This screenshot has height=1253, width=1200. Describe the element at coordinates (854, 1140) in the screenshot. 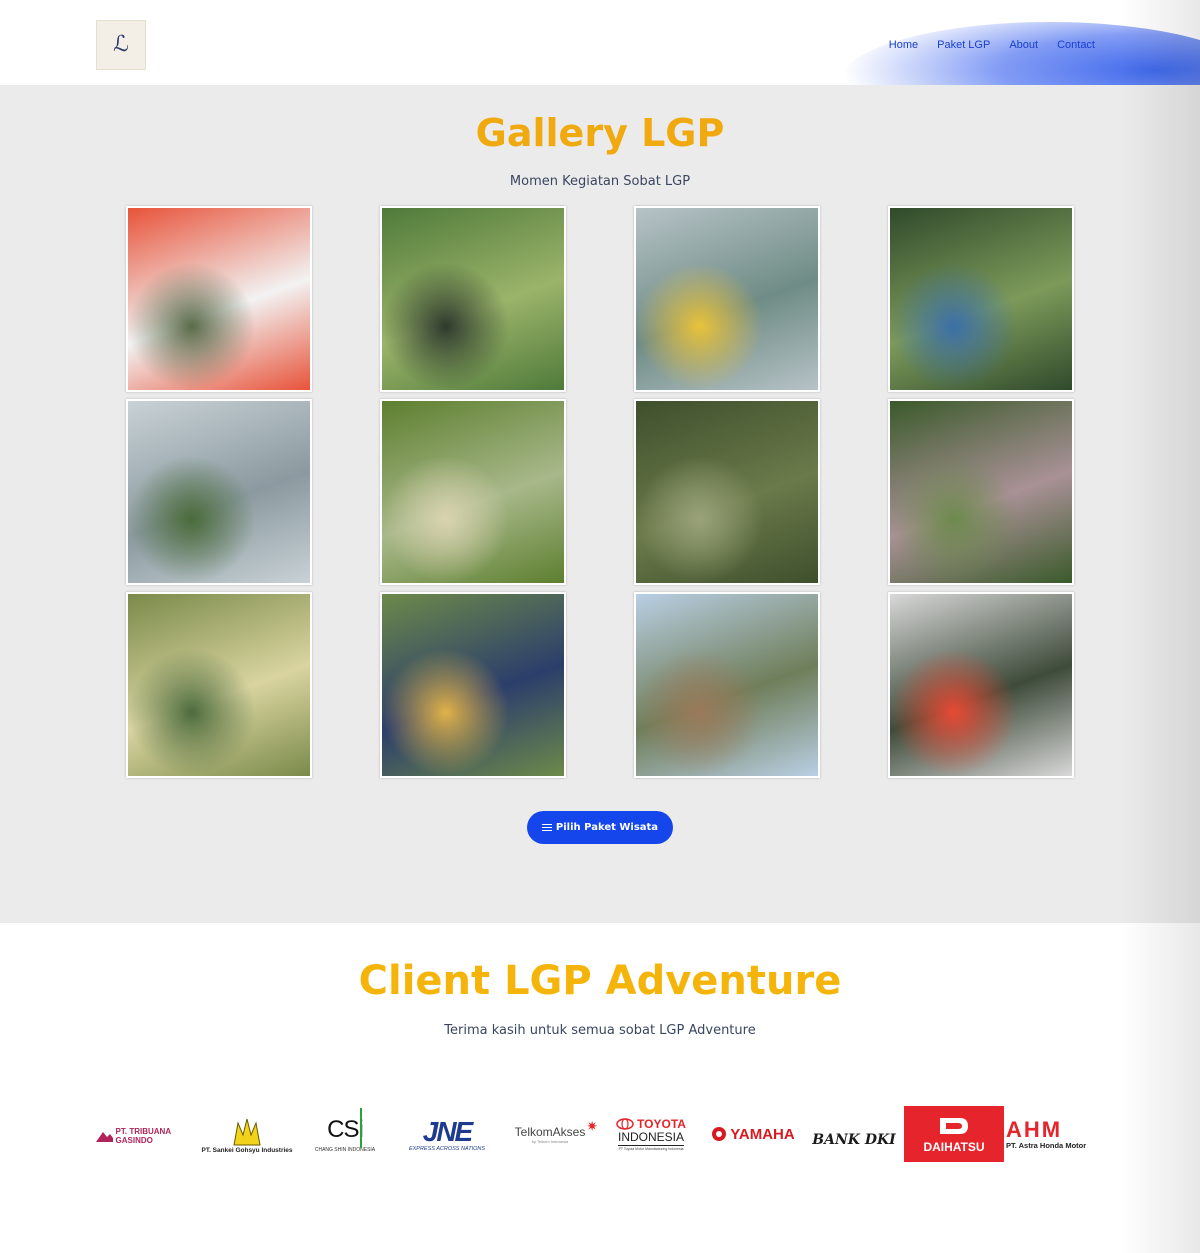

I see `client-logo-bankdki: BANK DKI` at that location.